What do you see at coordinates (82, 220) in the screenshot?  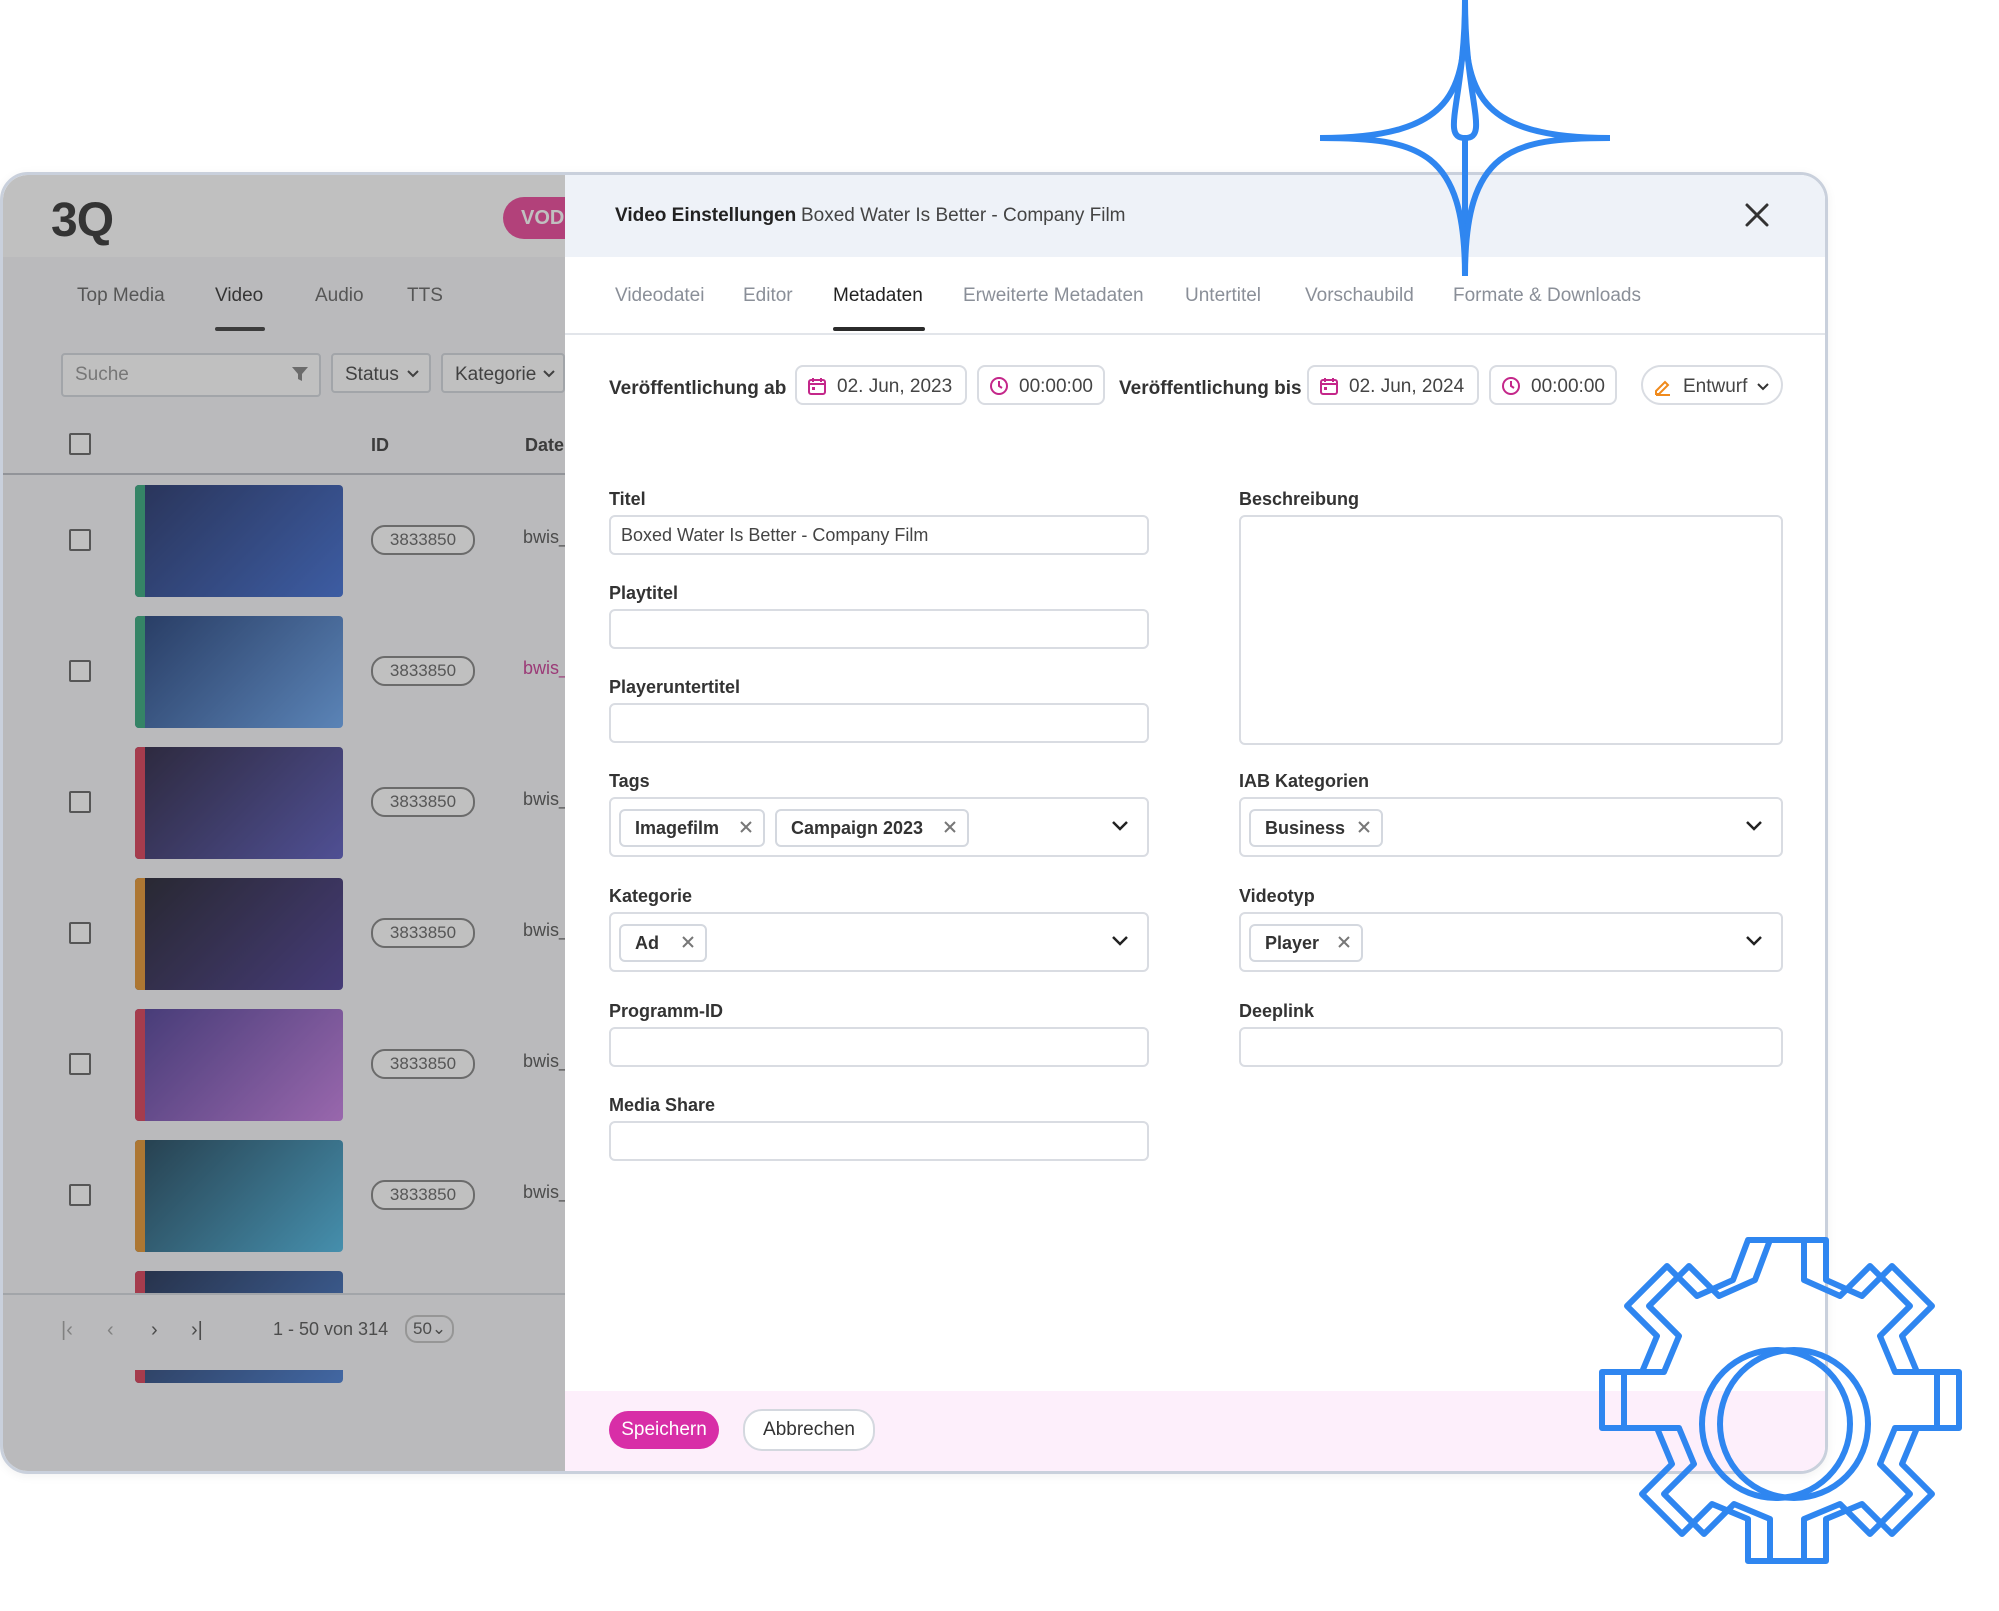 I see `logo: 3Q` at bounding box center [82, 220].